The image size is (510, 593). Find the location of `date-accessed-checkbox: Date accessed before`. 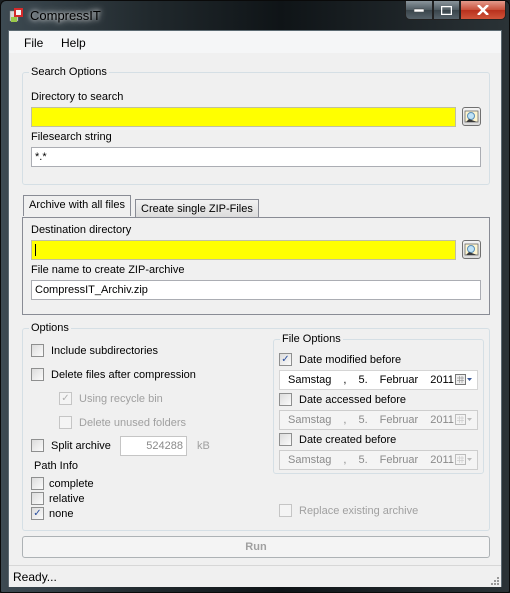

date-accessed-checkbox: Date accessed before is located at coordinates (342, 399).